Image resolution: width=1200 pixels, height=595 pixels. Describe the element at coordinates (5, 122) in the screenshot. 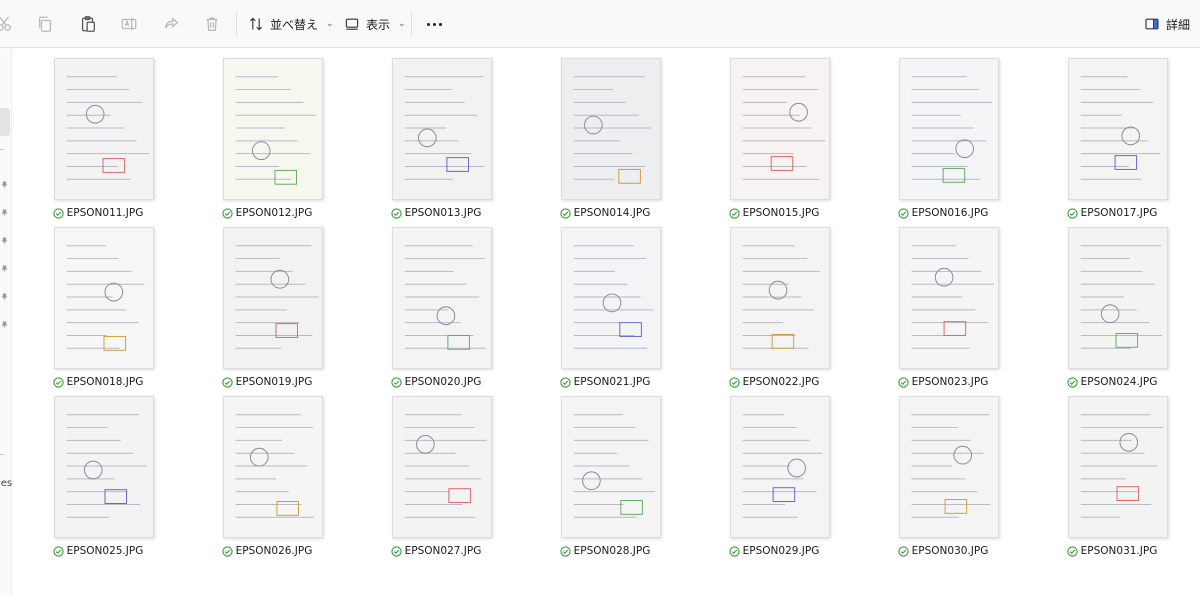

I see `nav-selected-item` at that location.